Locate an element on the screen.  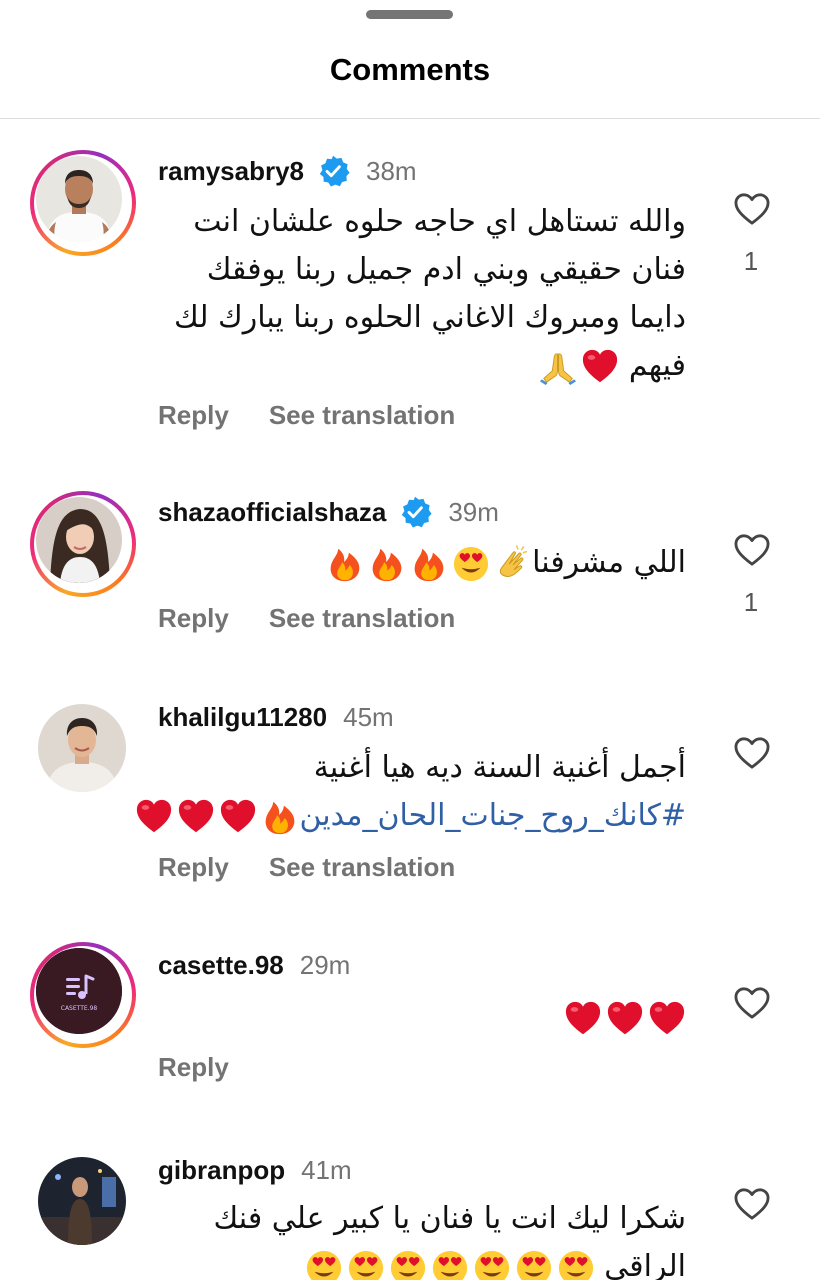
comment-line-with-emoji: فيهم is located at coordinates (413, 366).